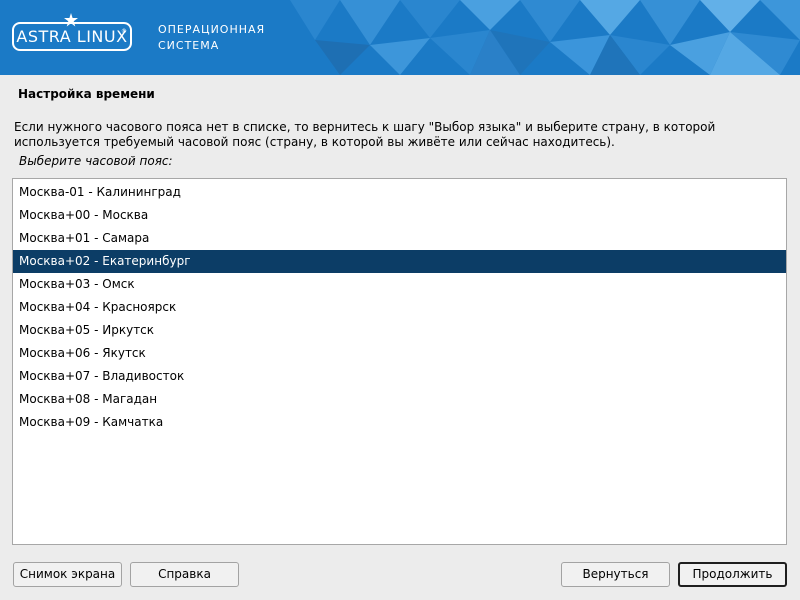  I want to click on timezone-item: Москва+05 - Иркутск, so click(399, 330).